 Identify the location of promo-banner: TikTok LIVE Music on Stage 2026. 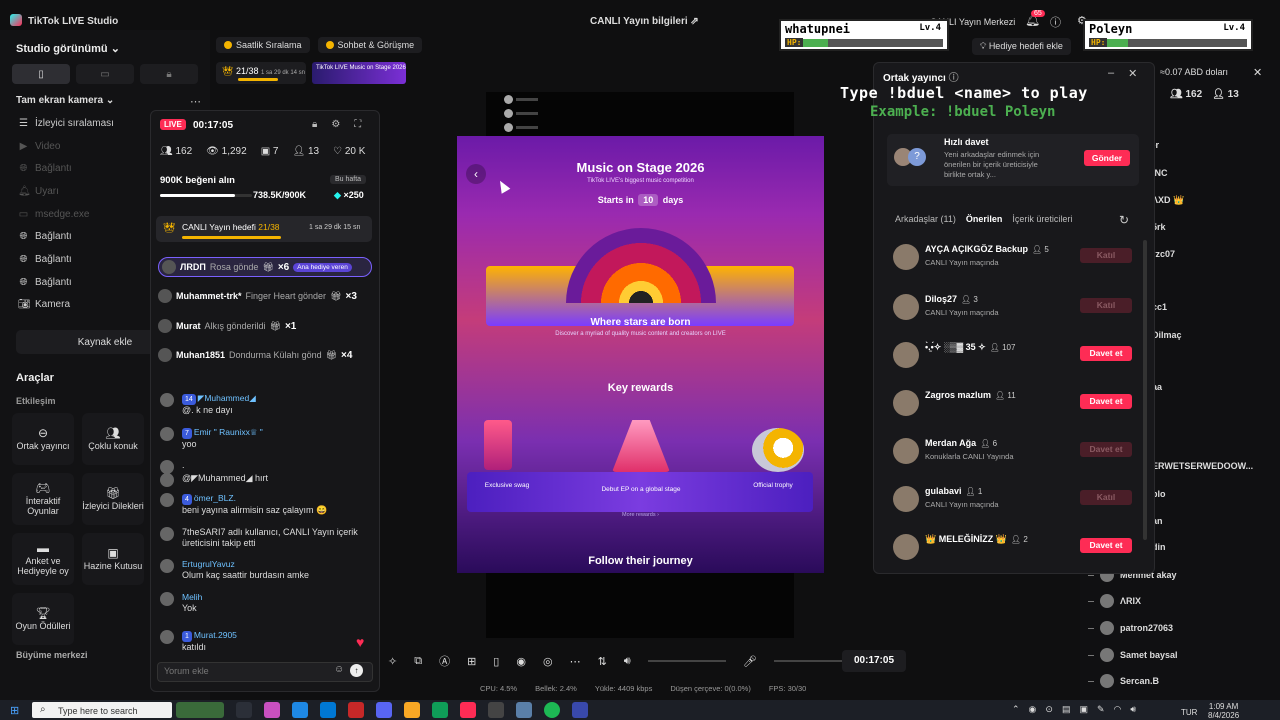
(359, 73).